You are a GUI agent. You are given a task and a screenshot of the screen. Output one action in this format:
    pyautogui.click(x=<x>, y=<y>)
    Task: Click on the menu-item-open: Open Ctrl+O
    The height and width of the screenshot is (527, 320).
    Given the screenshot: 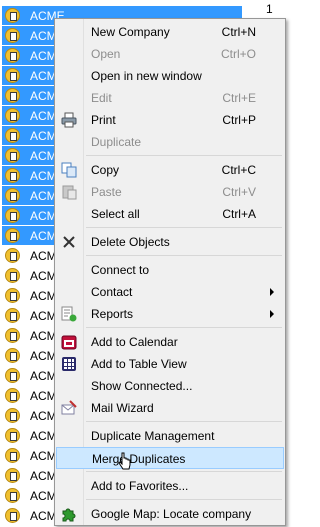 What is the action you would take?
    pyautogui.click(x=170, y=54)
    